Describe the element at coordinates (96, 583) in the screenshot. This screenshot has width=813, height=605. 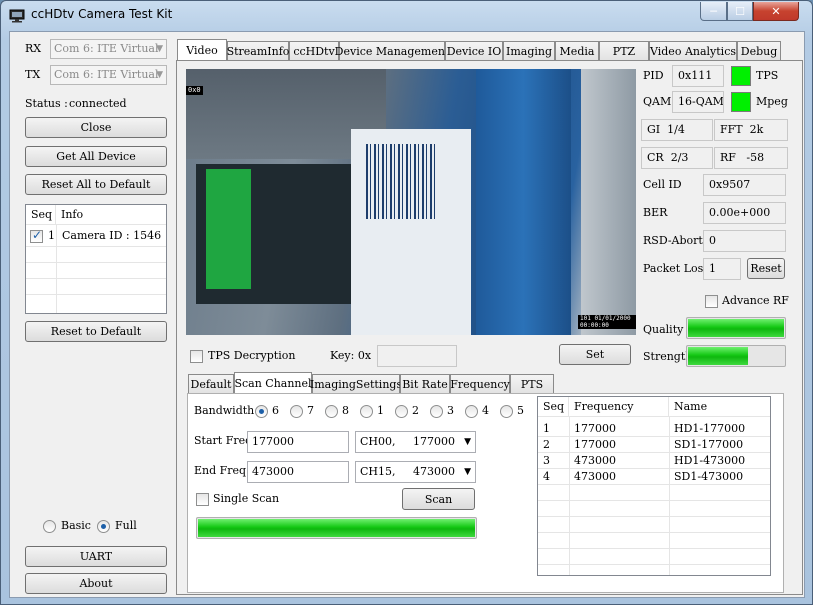
I see `about-button: About` at that location.